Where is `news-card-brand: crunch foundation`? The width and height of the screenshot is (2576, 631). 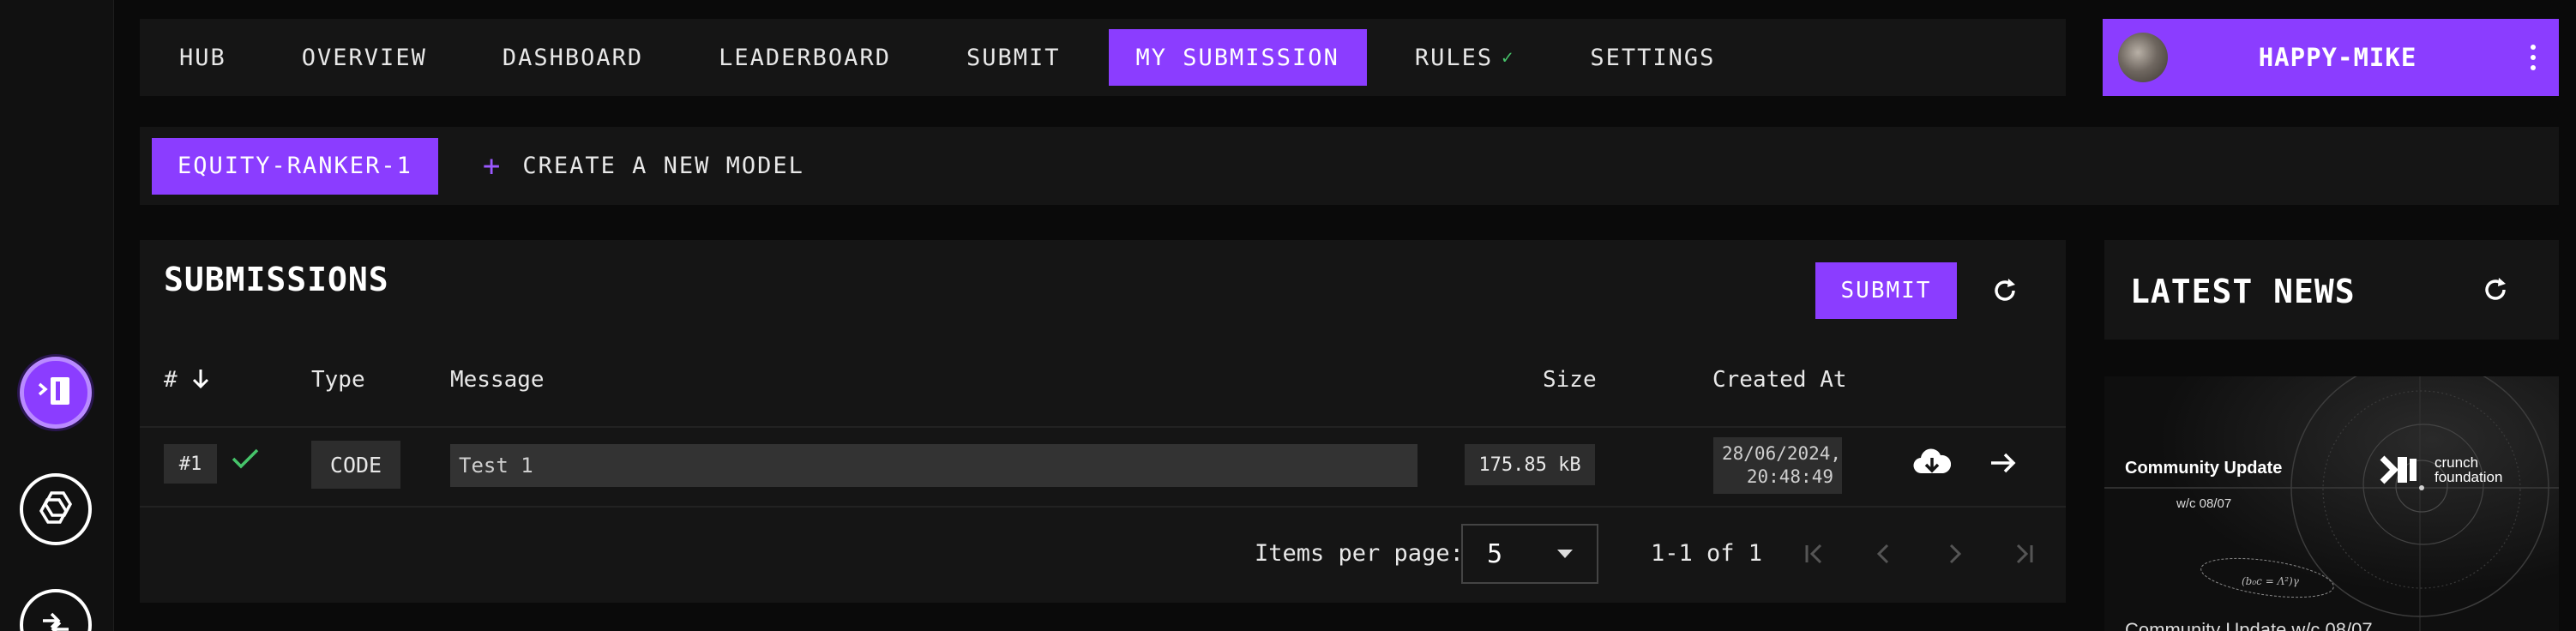 news-card-brand: crunch foundation is located at coordinates (2468, 469).